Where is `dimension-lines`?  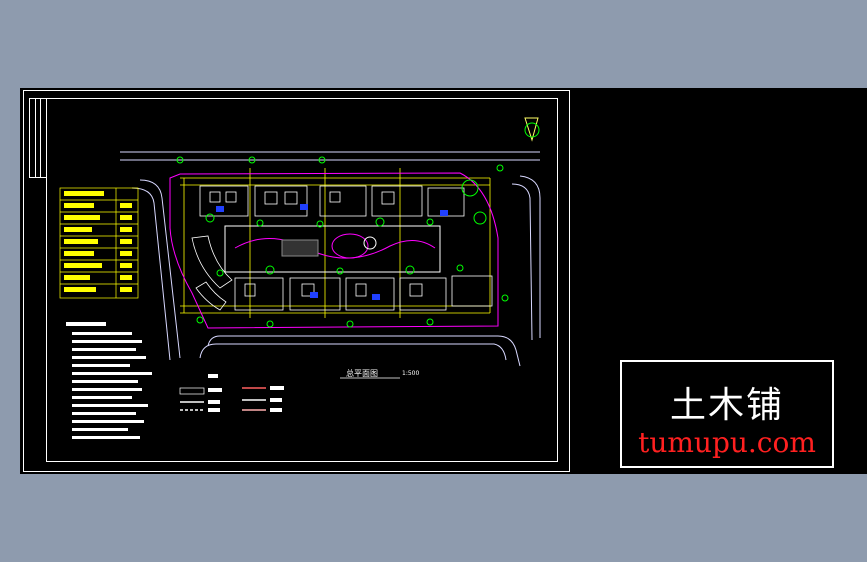 dimension-lines is located at coordinates (335, 243).